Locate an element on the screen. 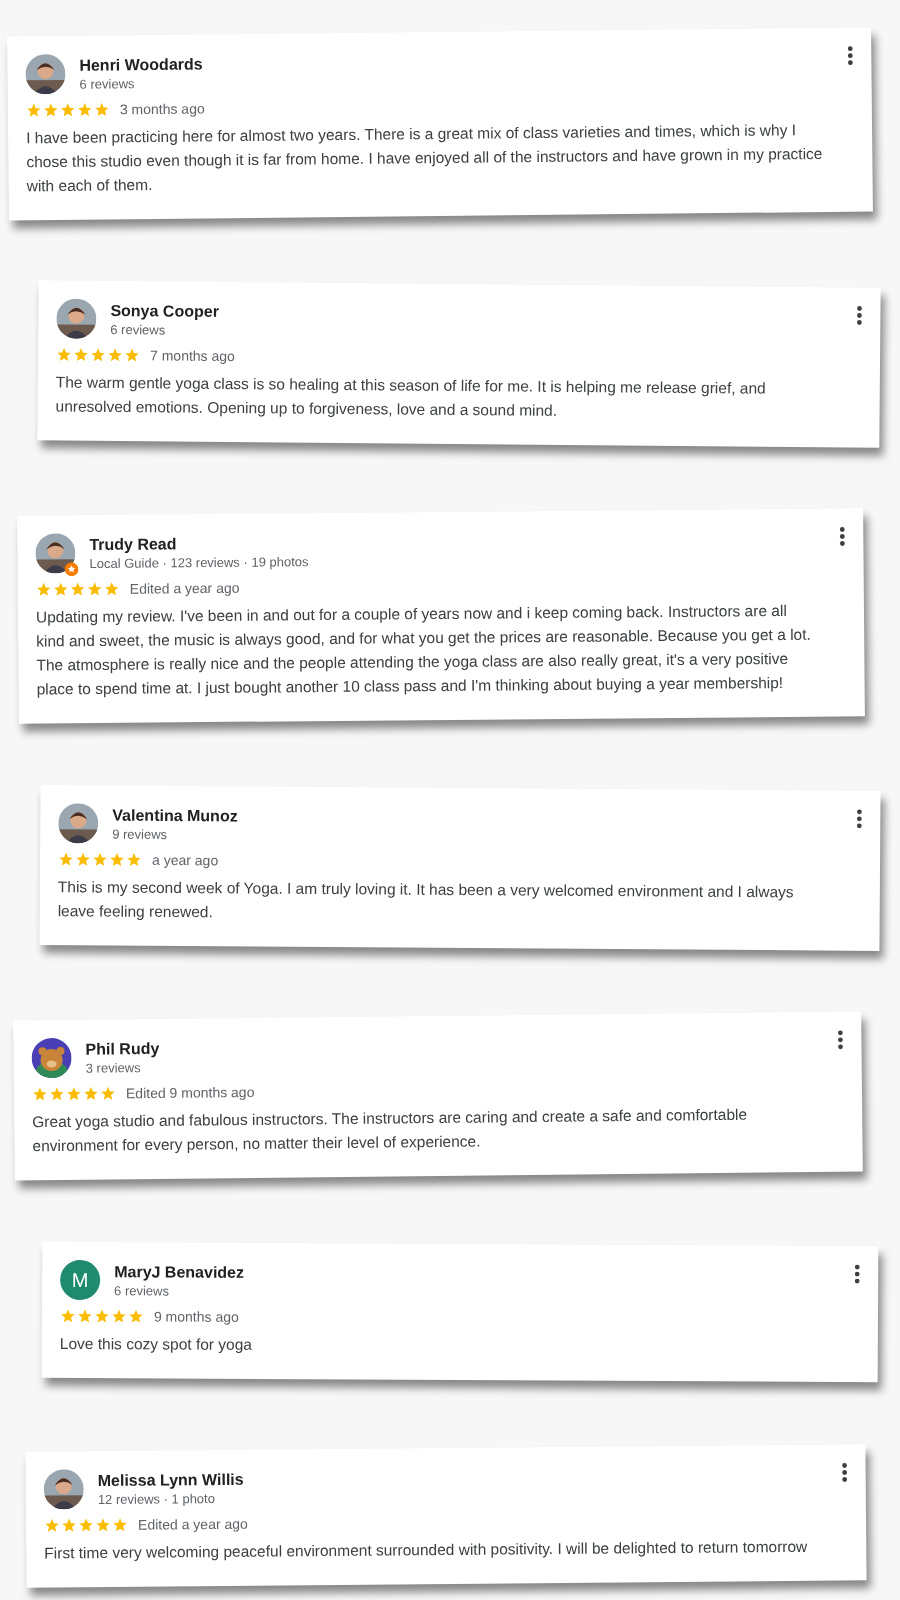  reviewer-name: Henri Woodards is located at coordinates (141, 65).